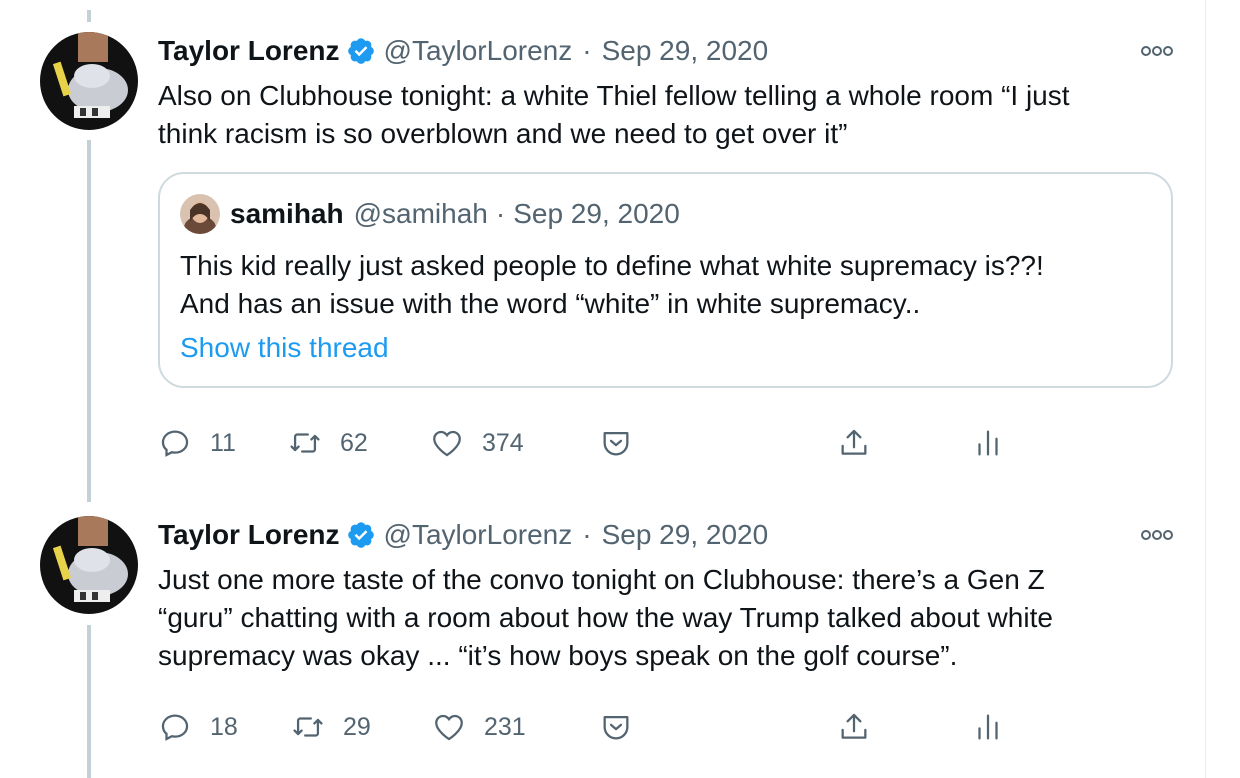  What do you see at coordinates (505, 726) in the screenshot?
I see `like-count: 231` at bounding box center [505, 726].